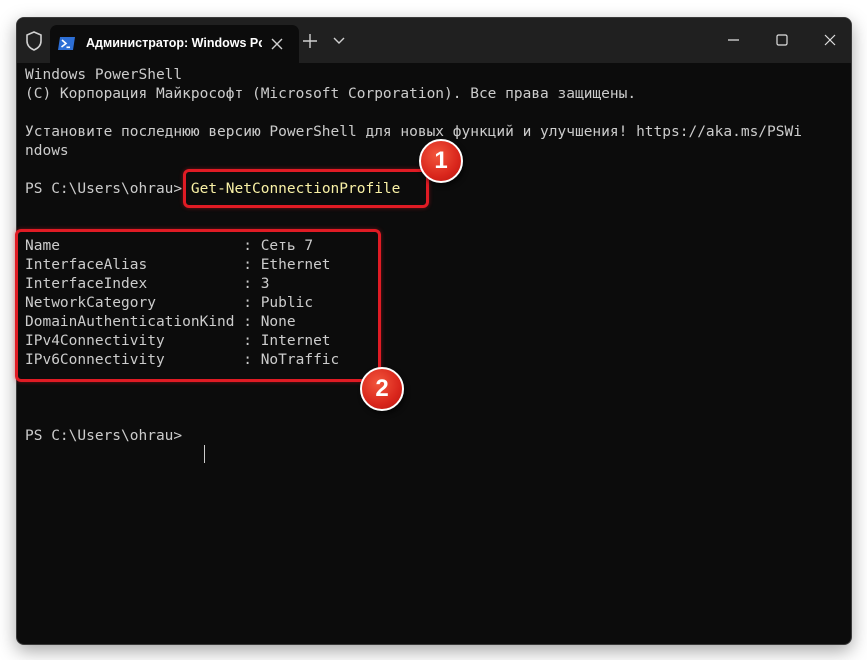  What do you see at coordinates (339, 40) in the screenshot?
I see `chevron-down-icon` at bounding box center [339, 40].